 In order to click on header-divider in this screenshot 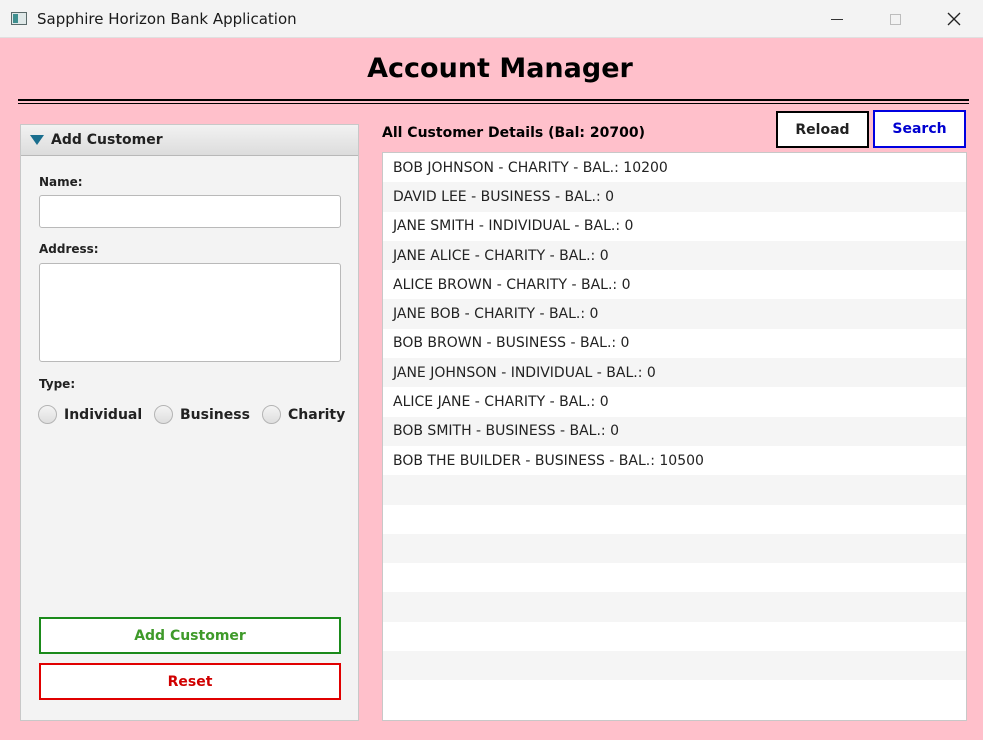, I will do `click(493, 100)`.